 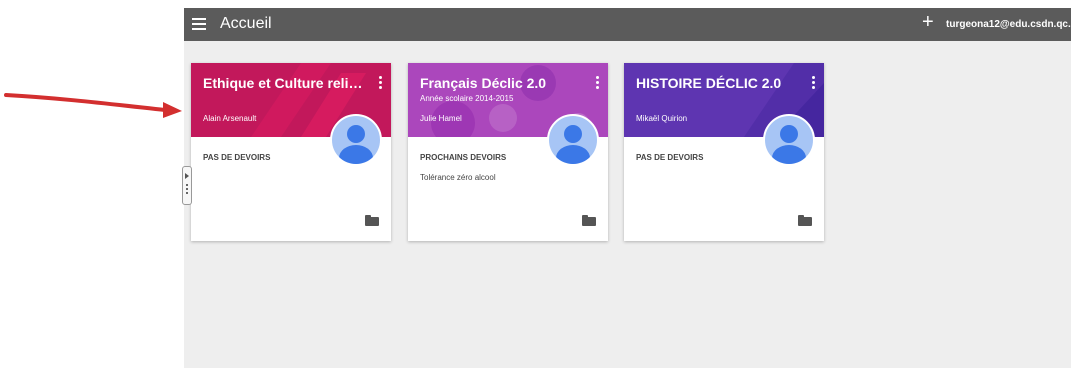 I want to click on upcoming-assignment: Tolérance zéro alcool, so click(x=458, y=177).